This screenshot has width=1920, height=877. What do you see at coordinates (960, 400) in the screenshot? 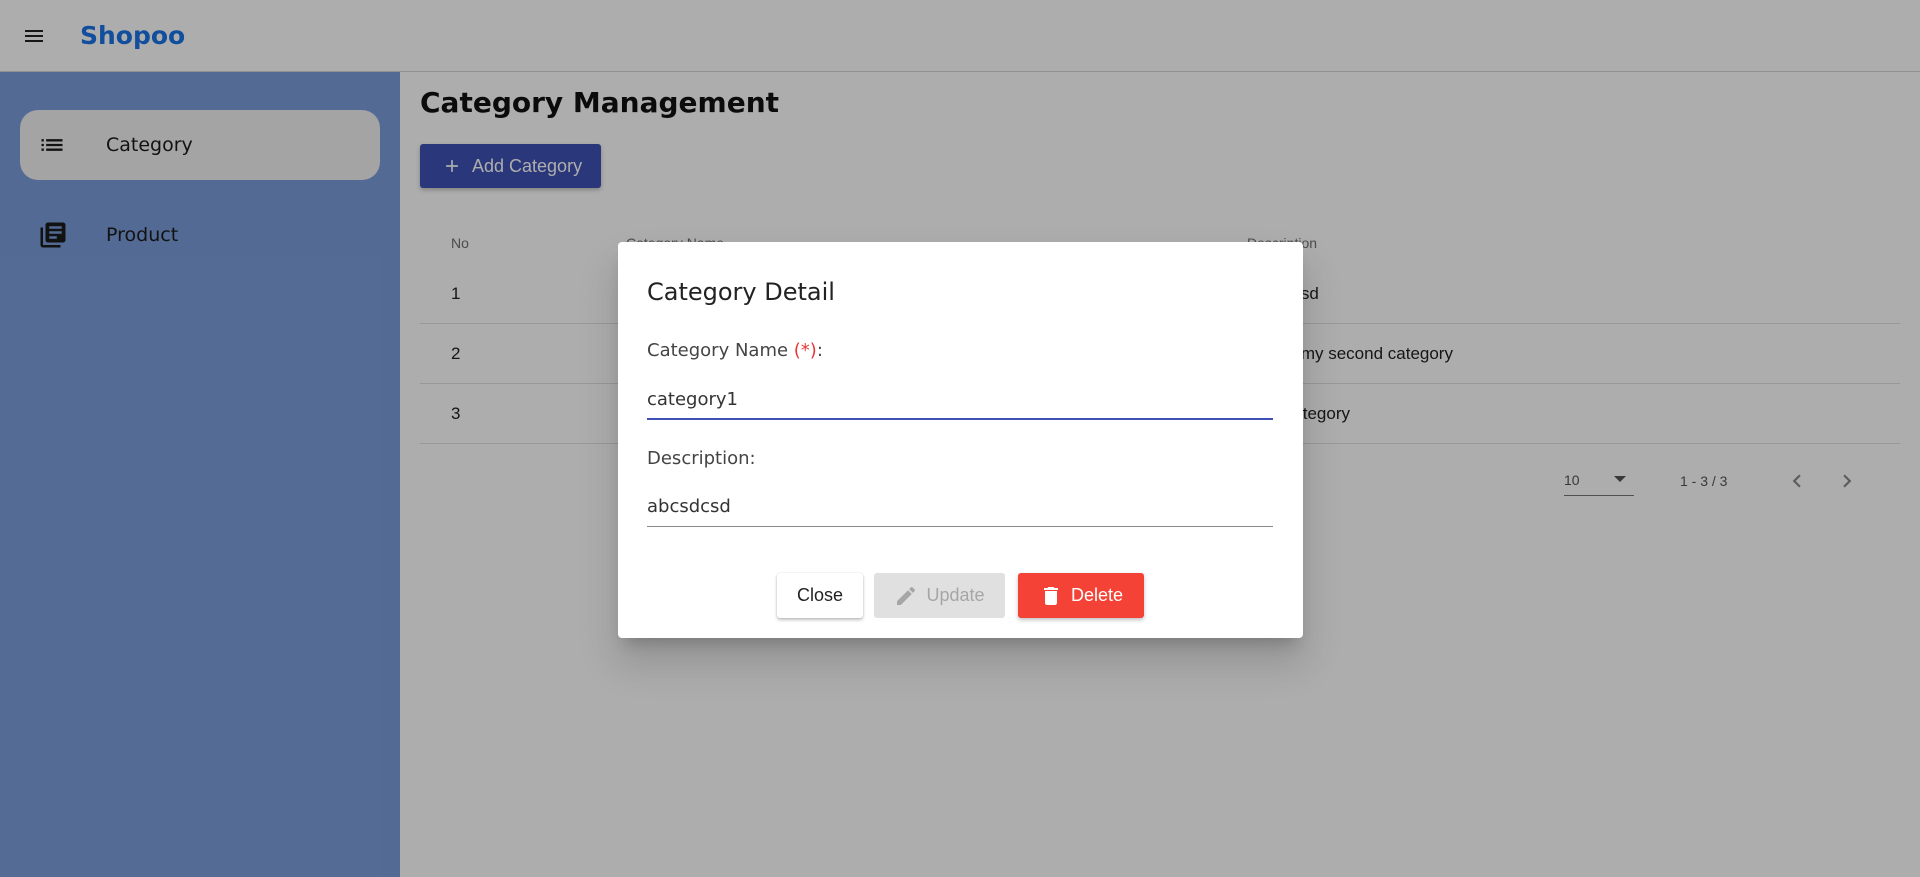
I see `category-name-input: category1` at bounding box center [960, 400].